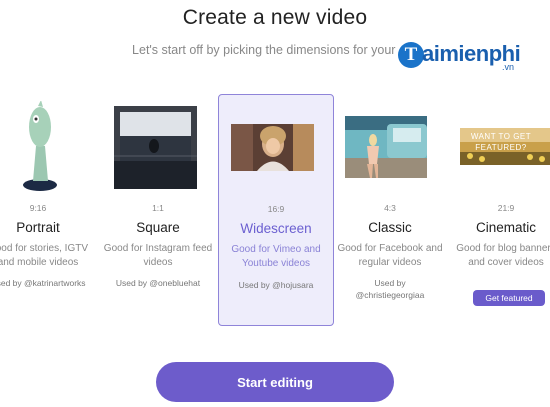 This screenshot has width=550, height=407. I want to click on square-credit: Used by @onebluehat, so click(158, 283).